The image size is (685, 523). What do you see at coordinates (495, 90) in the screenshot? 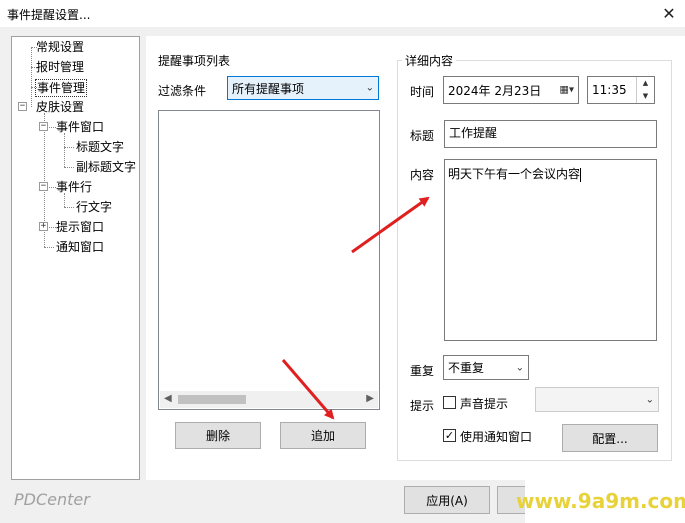
I see `date-value: 2024年 2月23日` at bounding box center [495, 90].